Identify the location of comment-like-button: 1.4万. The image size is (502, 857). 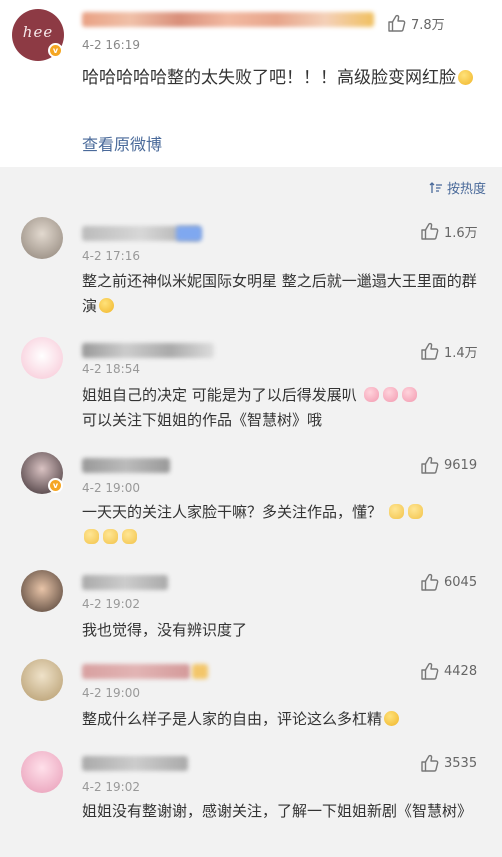
(448, 351).